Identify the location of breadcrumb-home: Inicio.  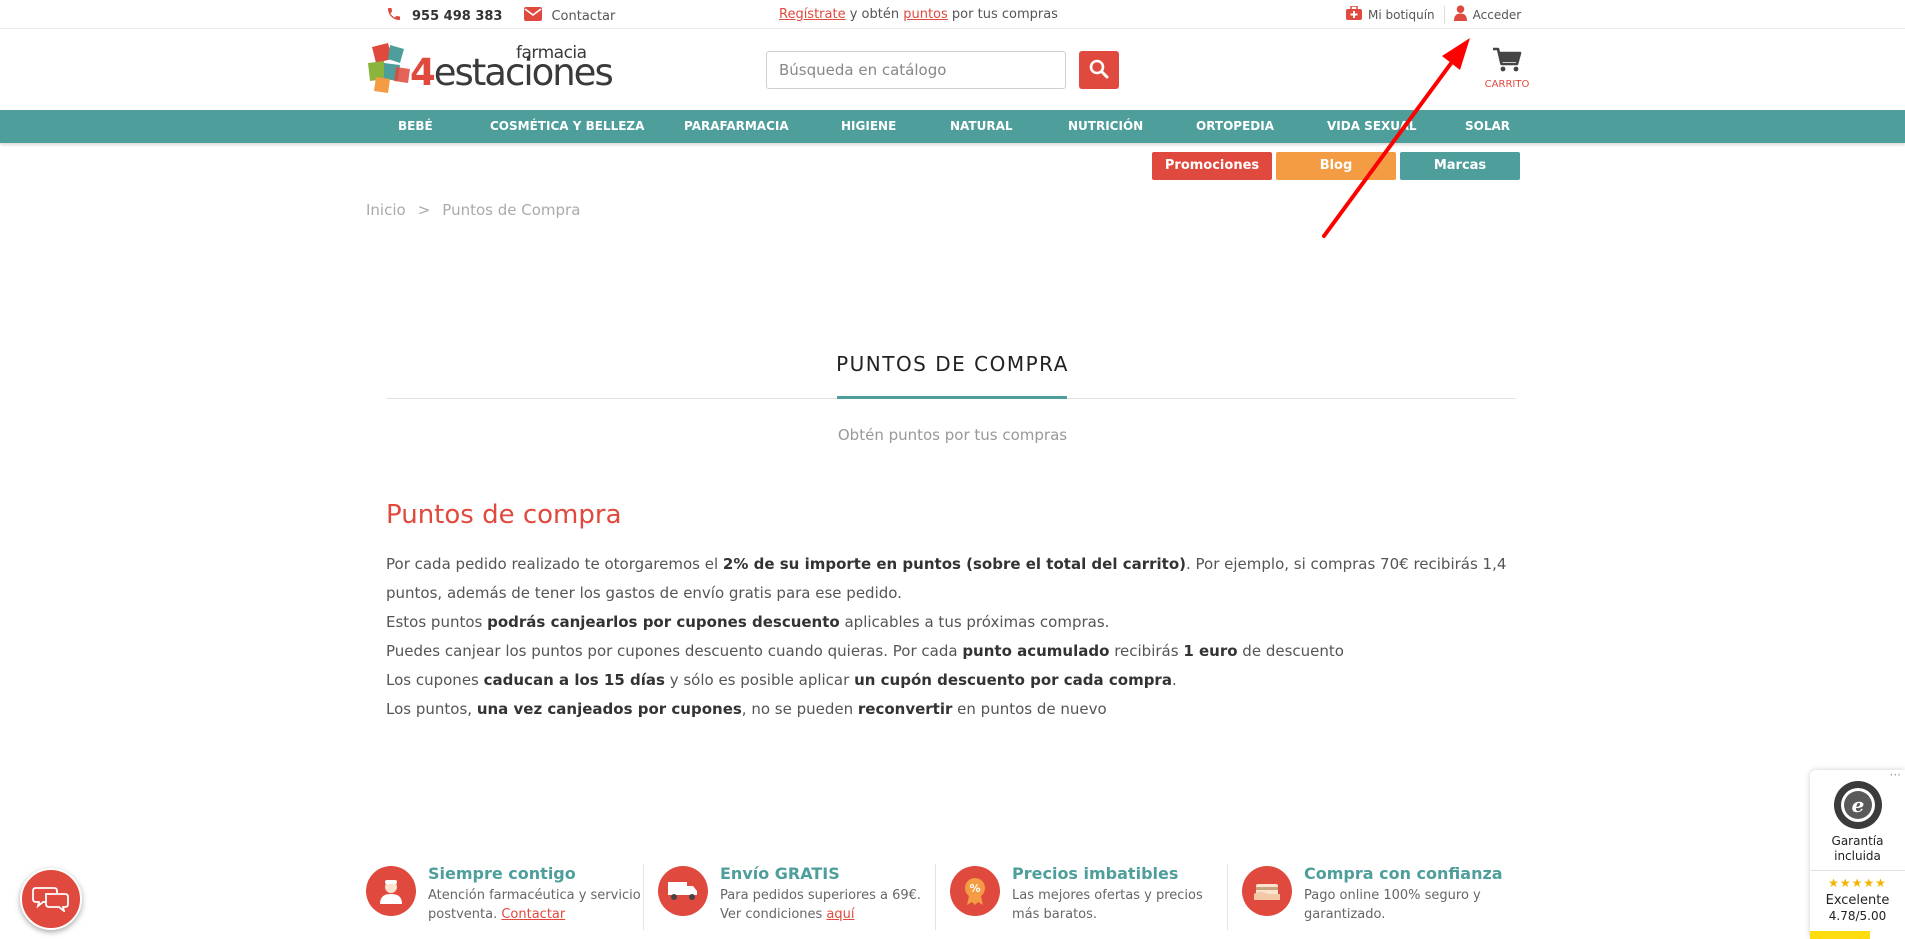
(386, 210).